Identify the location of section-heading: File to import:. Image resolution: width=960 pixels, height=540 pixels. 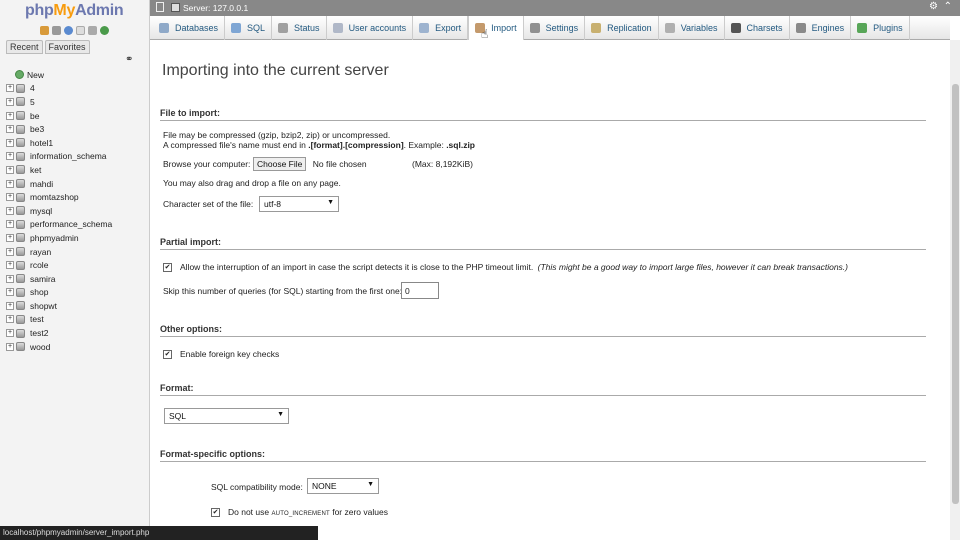
(543, 114).